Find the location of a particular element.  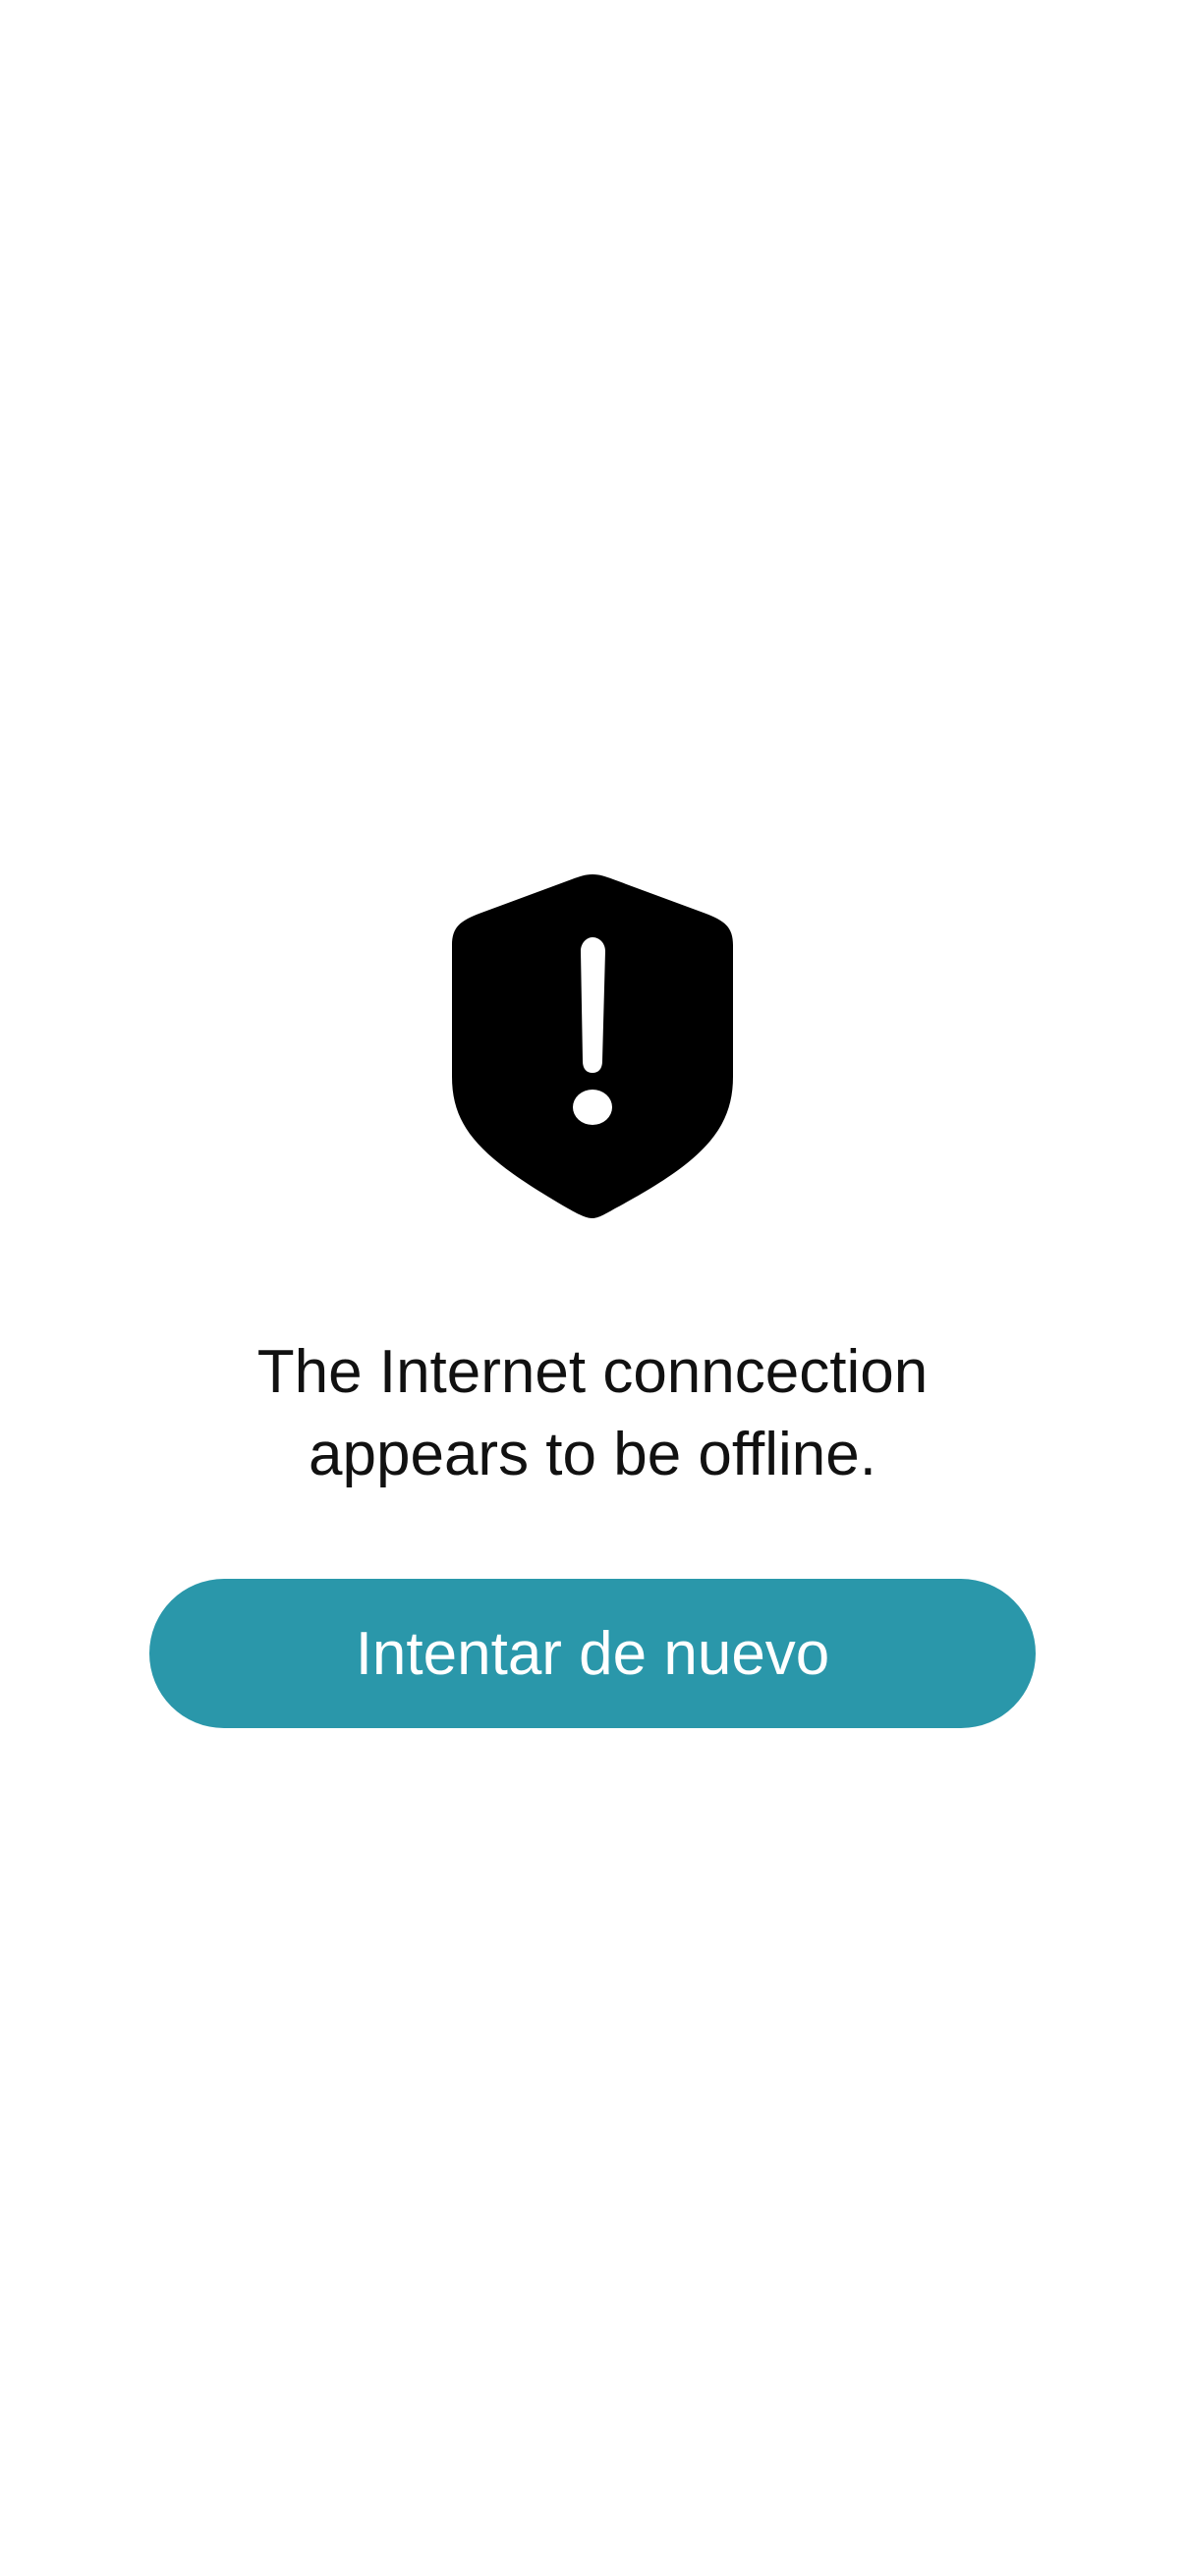

retry-button: Intentar de nuevo is located at coordinates (592, 1653).